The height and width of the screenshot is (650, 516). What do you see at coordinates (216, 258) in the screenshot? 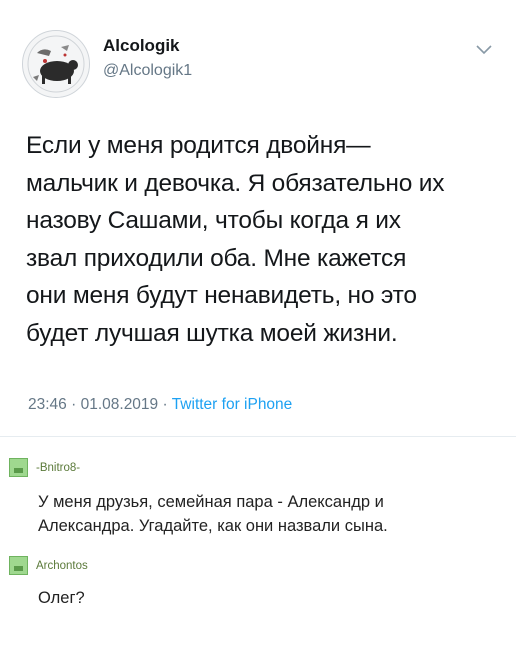
I see `tweet-text-line: звал приходили оба. Мне кажется` at bounding box center [216, 258].